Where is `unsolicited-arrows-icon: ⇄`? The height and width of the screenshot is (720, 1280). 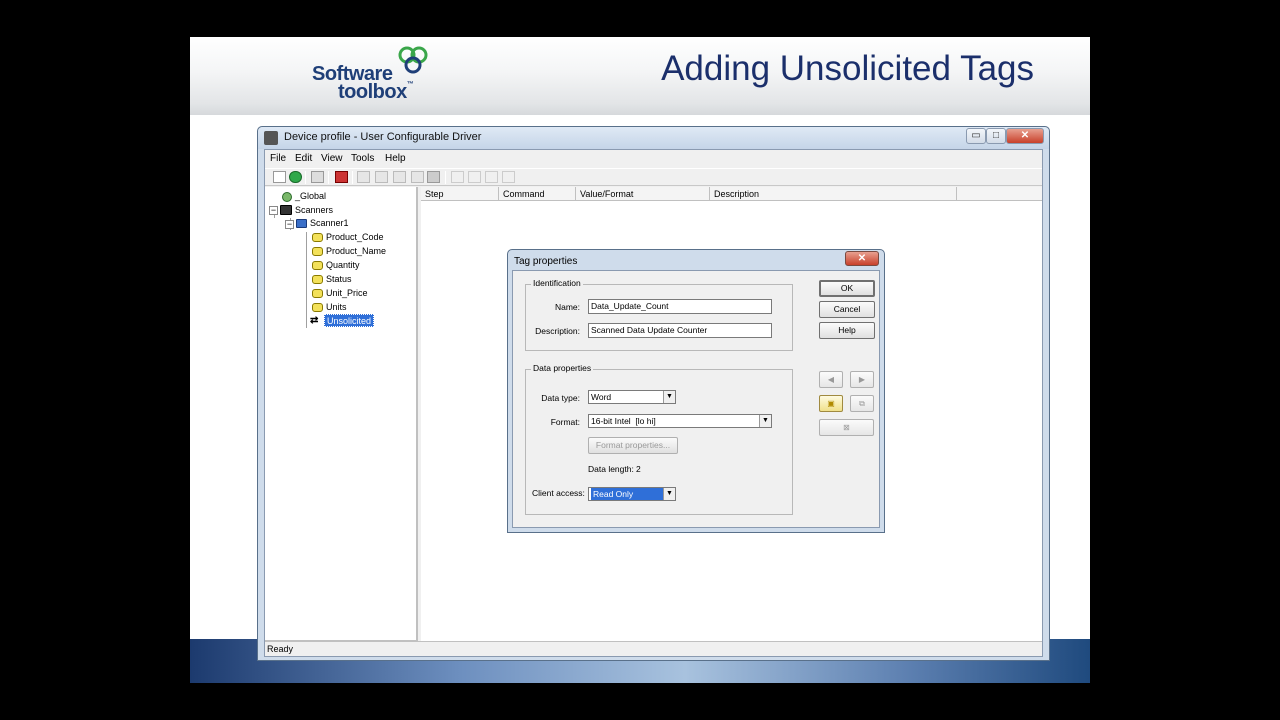
unsolicited-arrows-icon: ⇄ is located at coordinates (314, 320).